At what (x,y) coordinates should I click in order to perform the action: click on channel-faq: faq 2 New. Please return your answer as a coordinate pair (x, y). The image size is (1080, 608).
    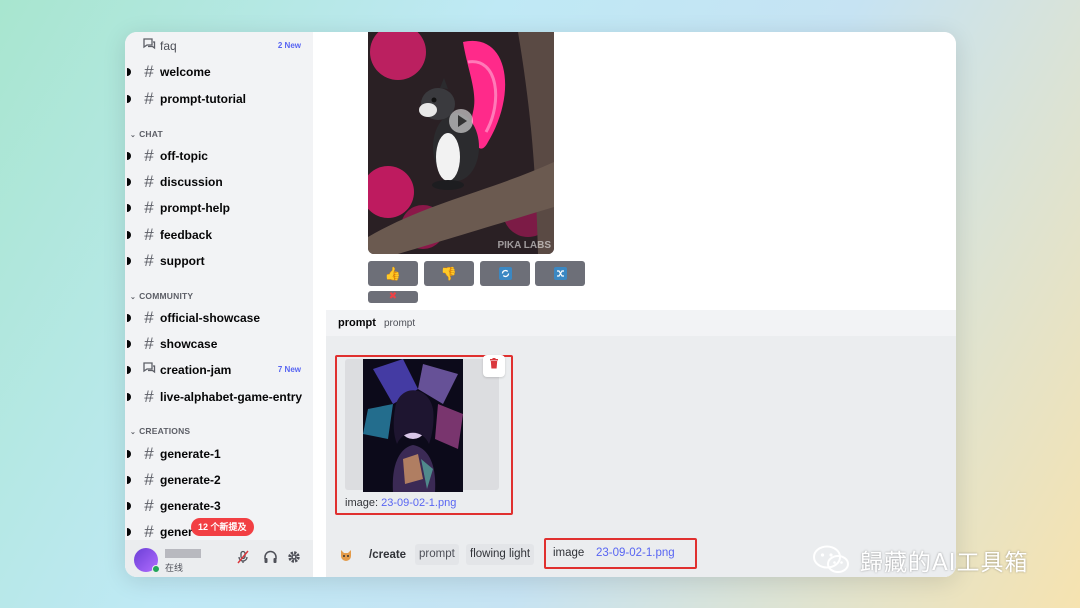
    Looking at the image, I should click on (219, 46).